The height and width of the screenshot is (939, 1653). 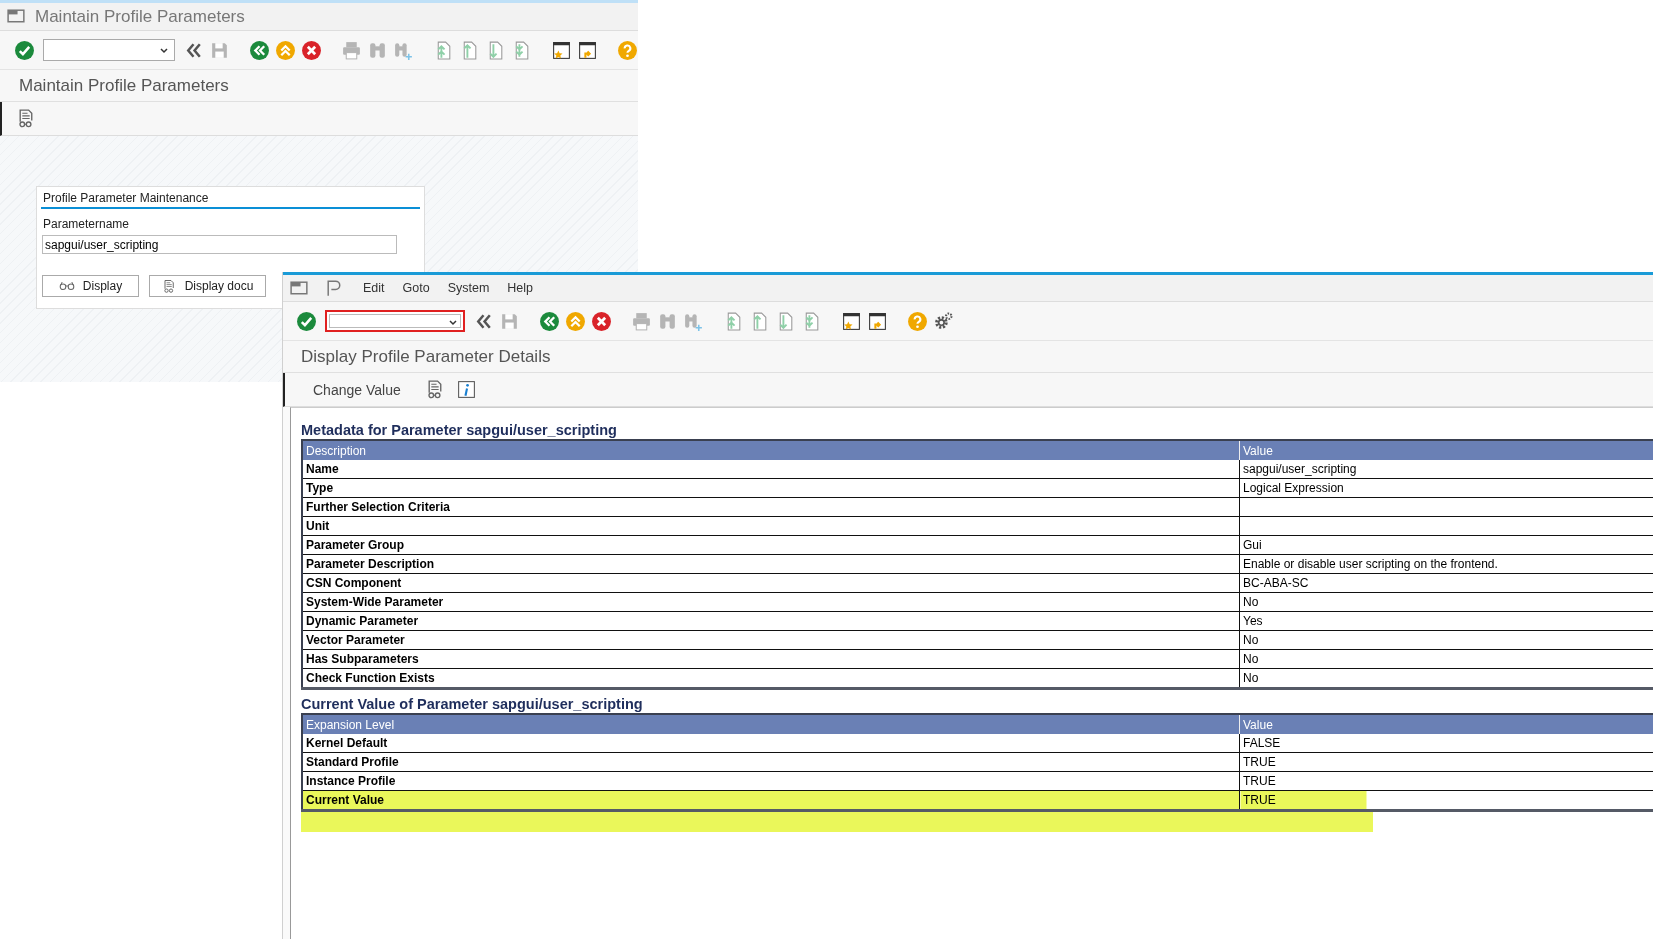 What do you see at coordinates (169, 286) in the screenshot?
I see `document-glasses-icon` at bounding box center [169, 286].